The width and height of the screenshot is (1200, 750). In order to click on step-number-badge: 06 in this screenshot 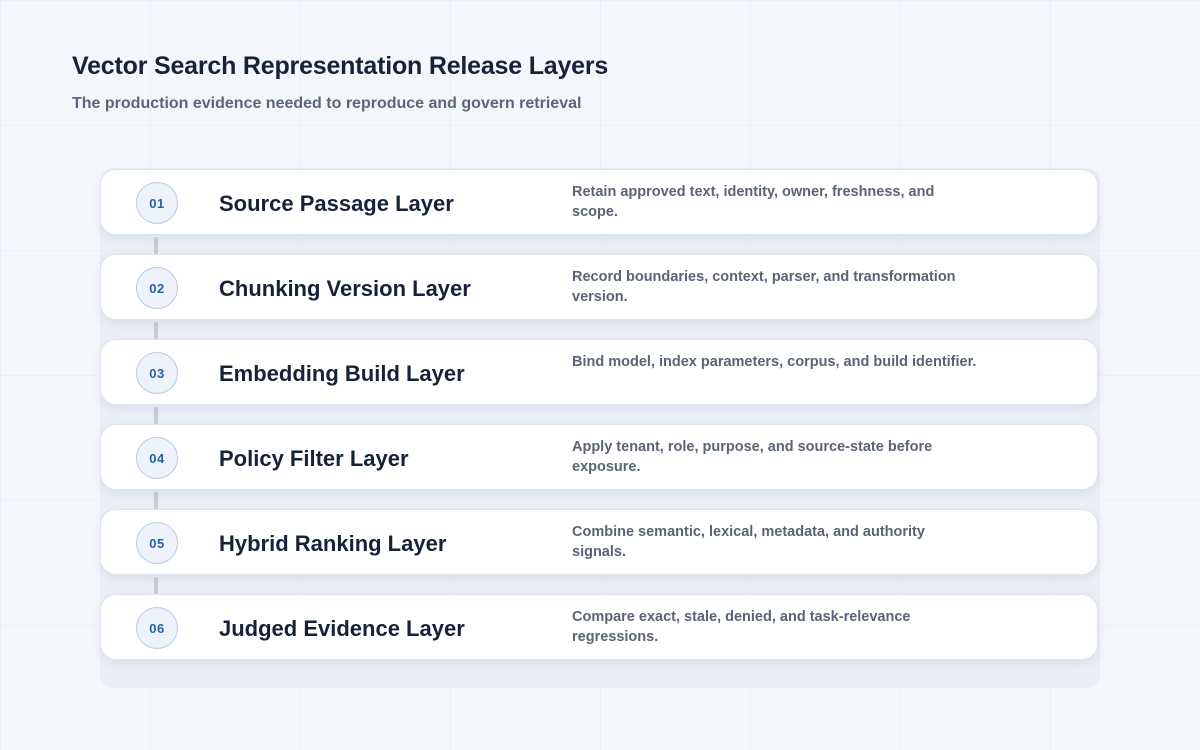, I will do `click(157, 628)`.